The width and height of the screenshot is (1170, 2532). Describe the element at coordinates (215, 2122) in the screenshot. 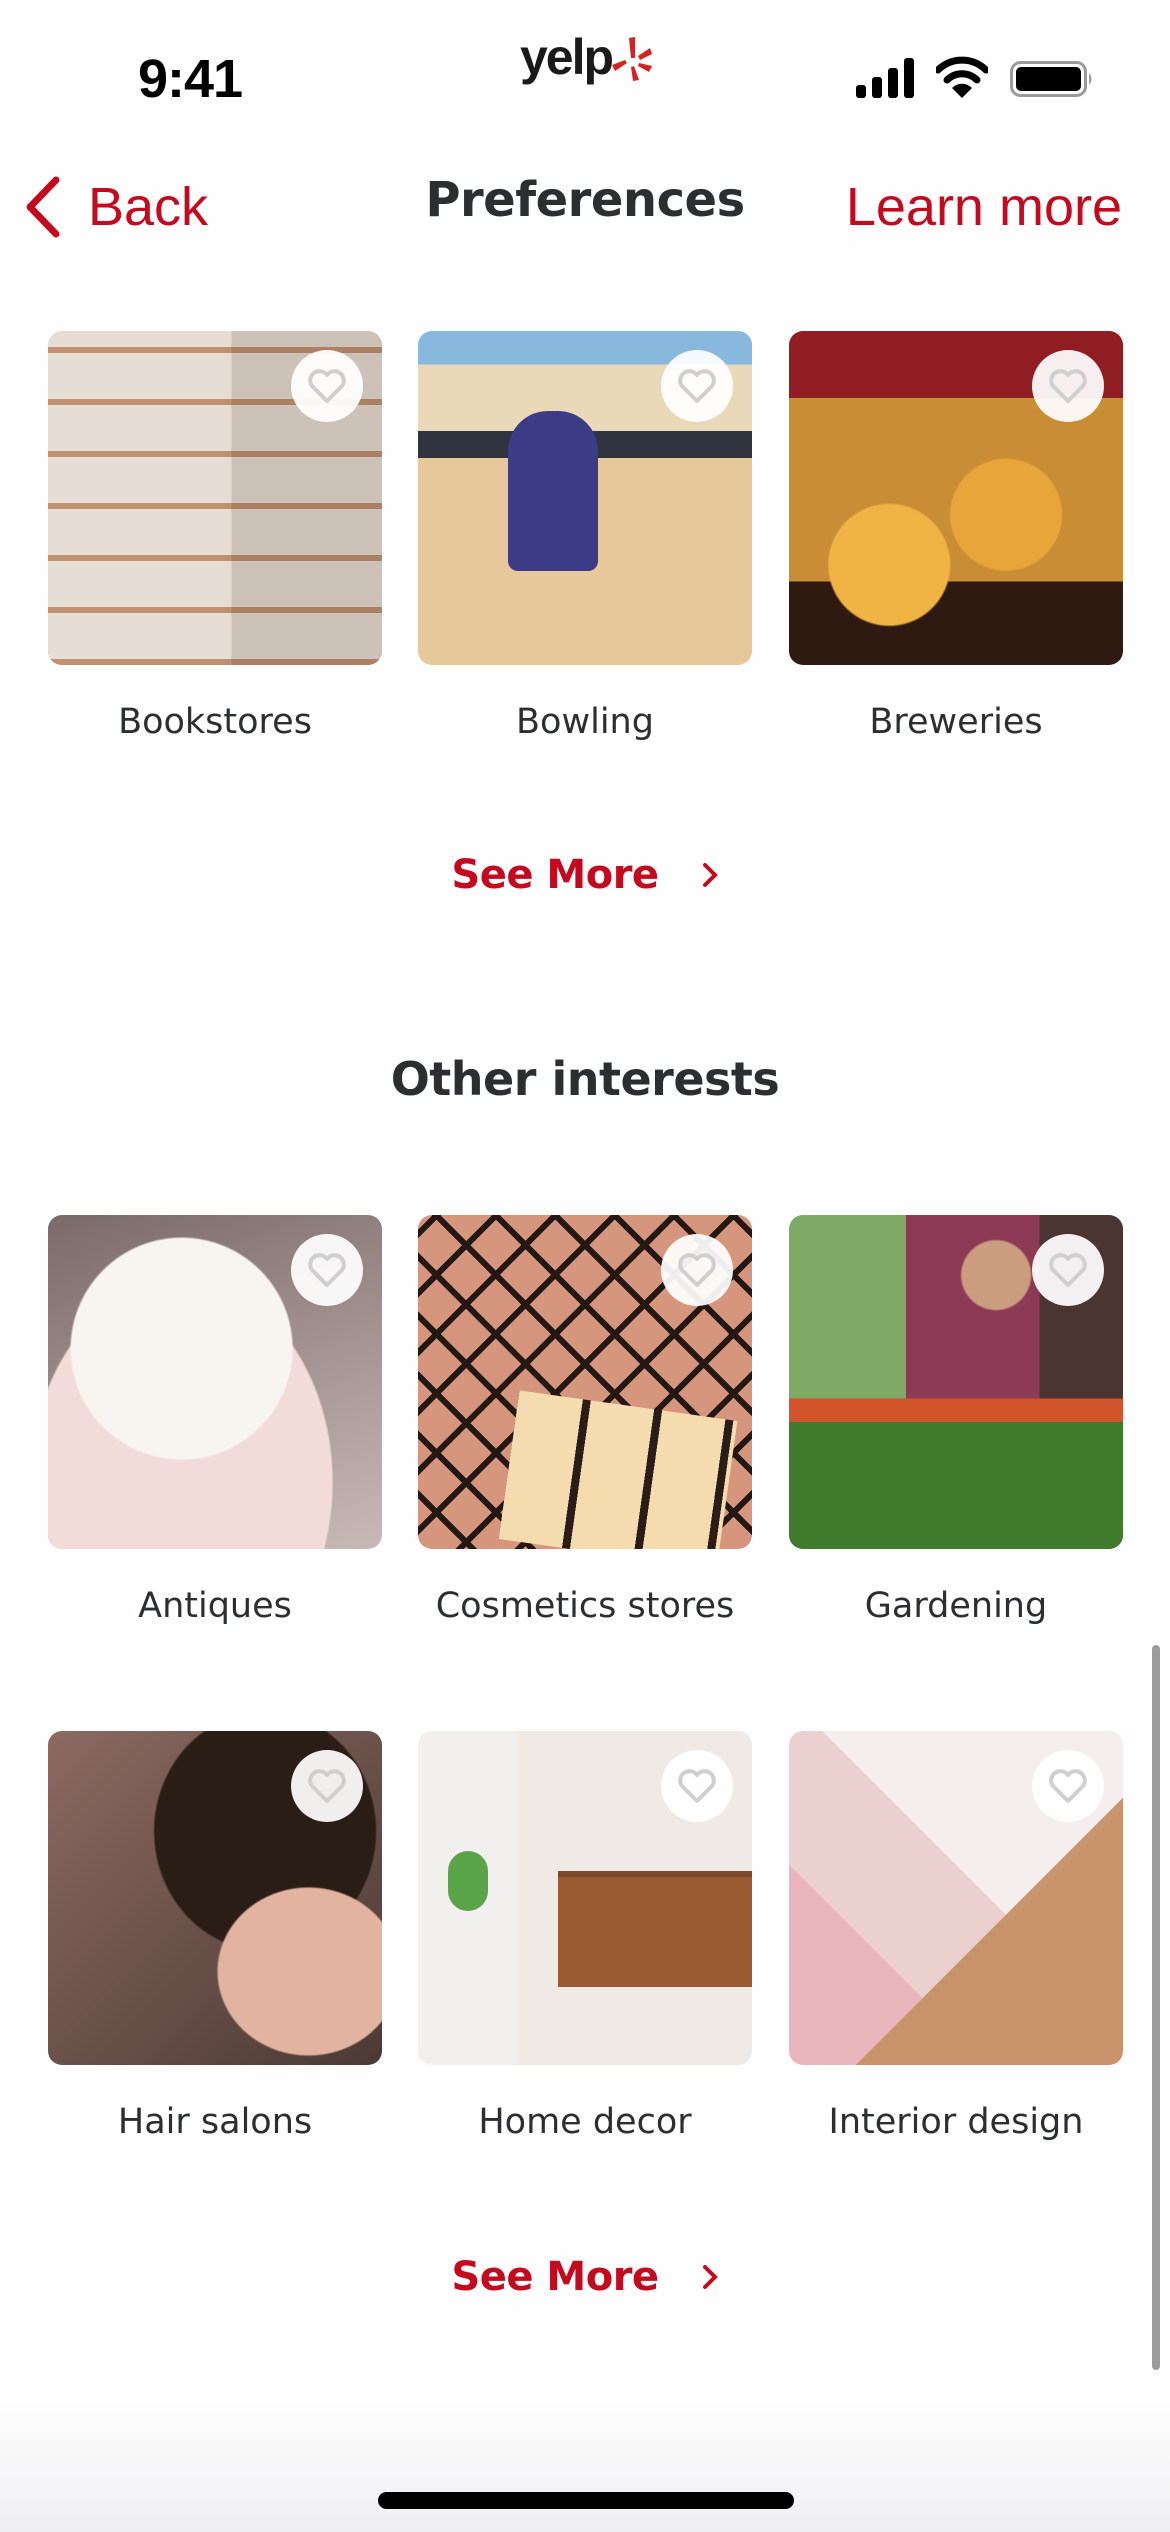

I see `card-label: Hair salons` at that location.